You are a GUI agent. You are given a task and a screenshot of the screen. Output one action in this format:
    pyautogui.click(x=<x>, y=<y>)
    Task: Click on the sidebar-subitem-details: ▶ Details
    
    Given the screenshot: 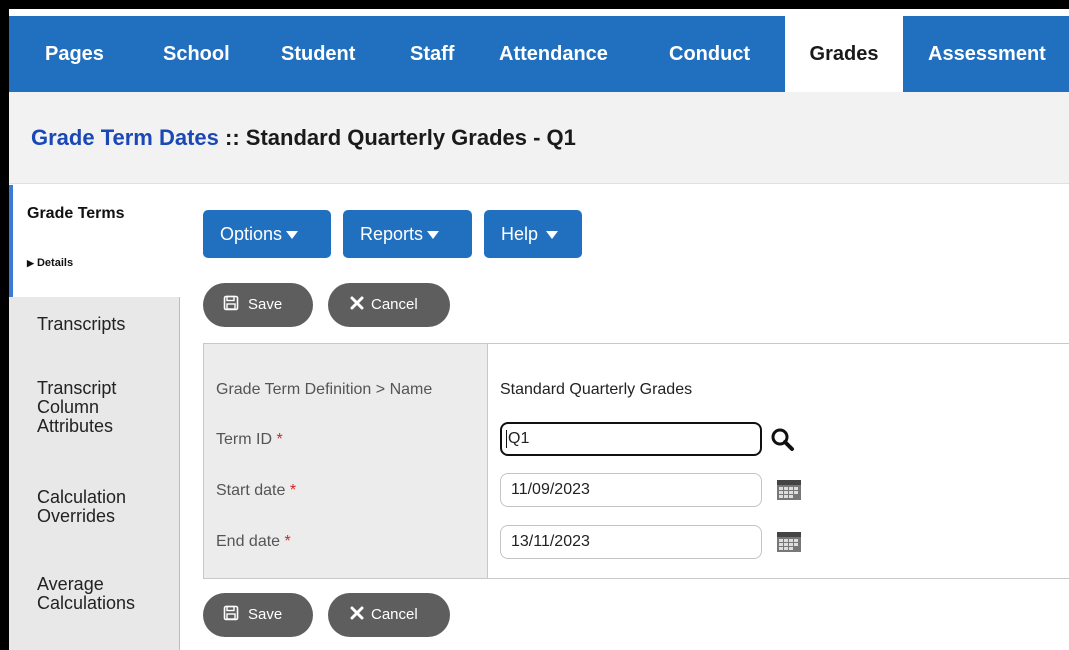 What is the action you would take?
    pyautogui.click(x=50, y=263)
    